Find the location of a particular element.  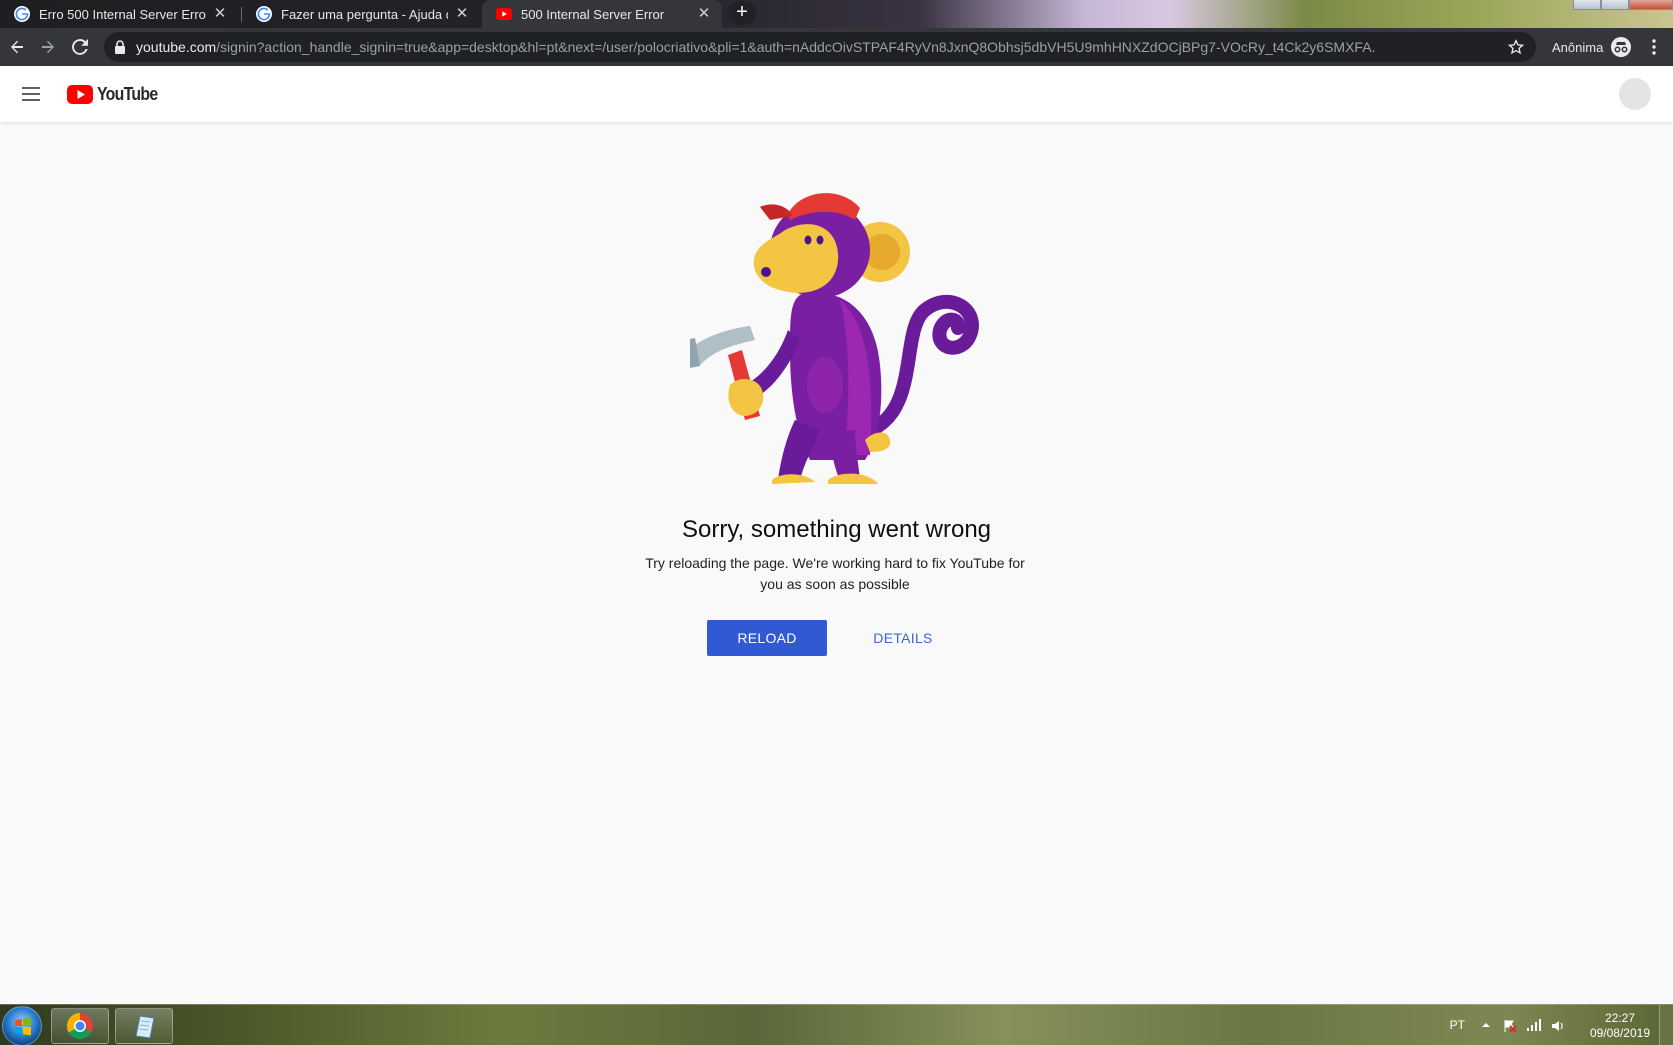

clock-time: 22:27 is located at coordinates (1619, 1018).